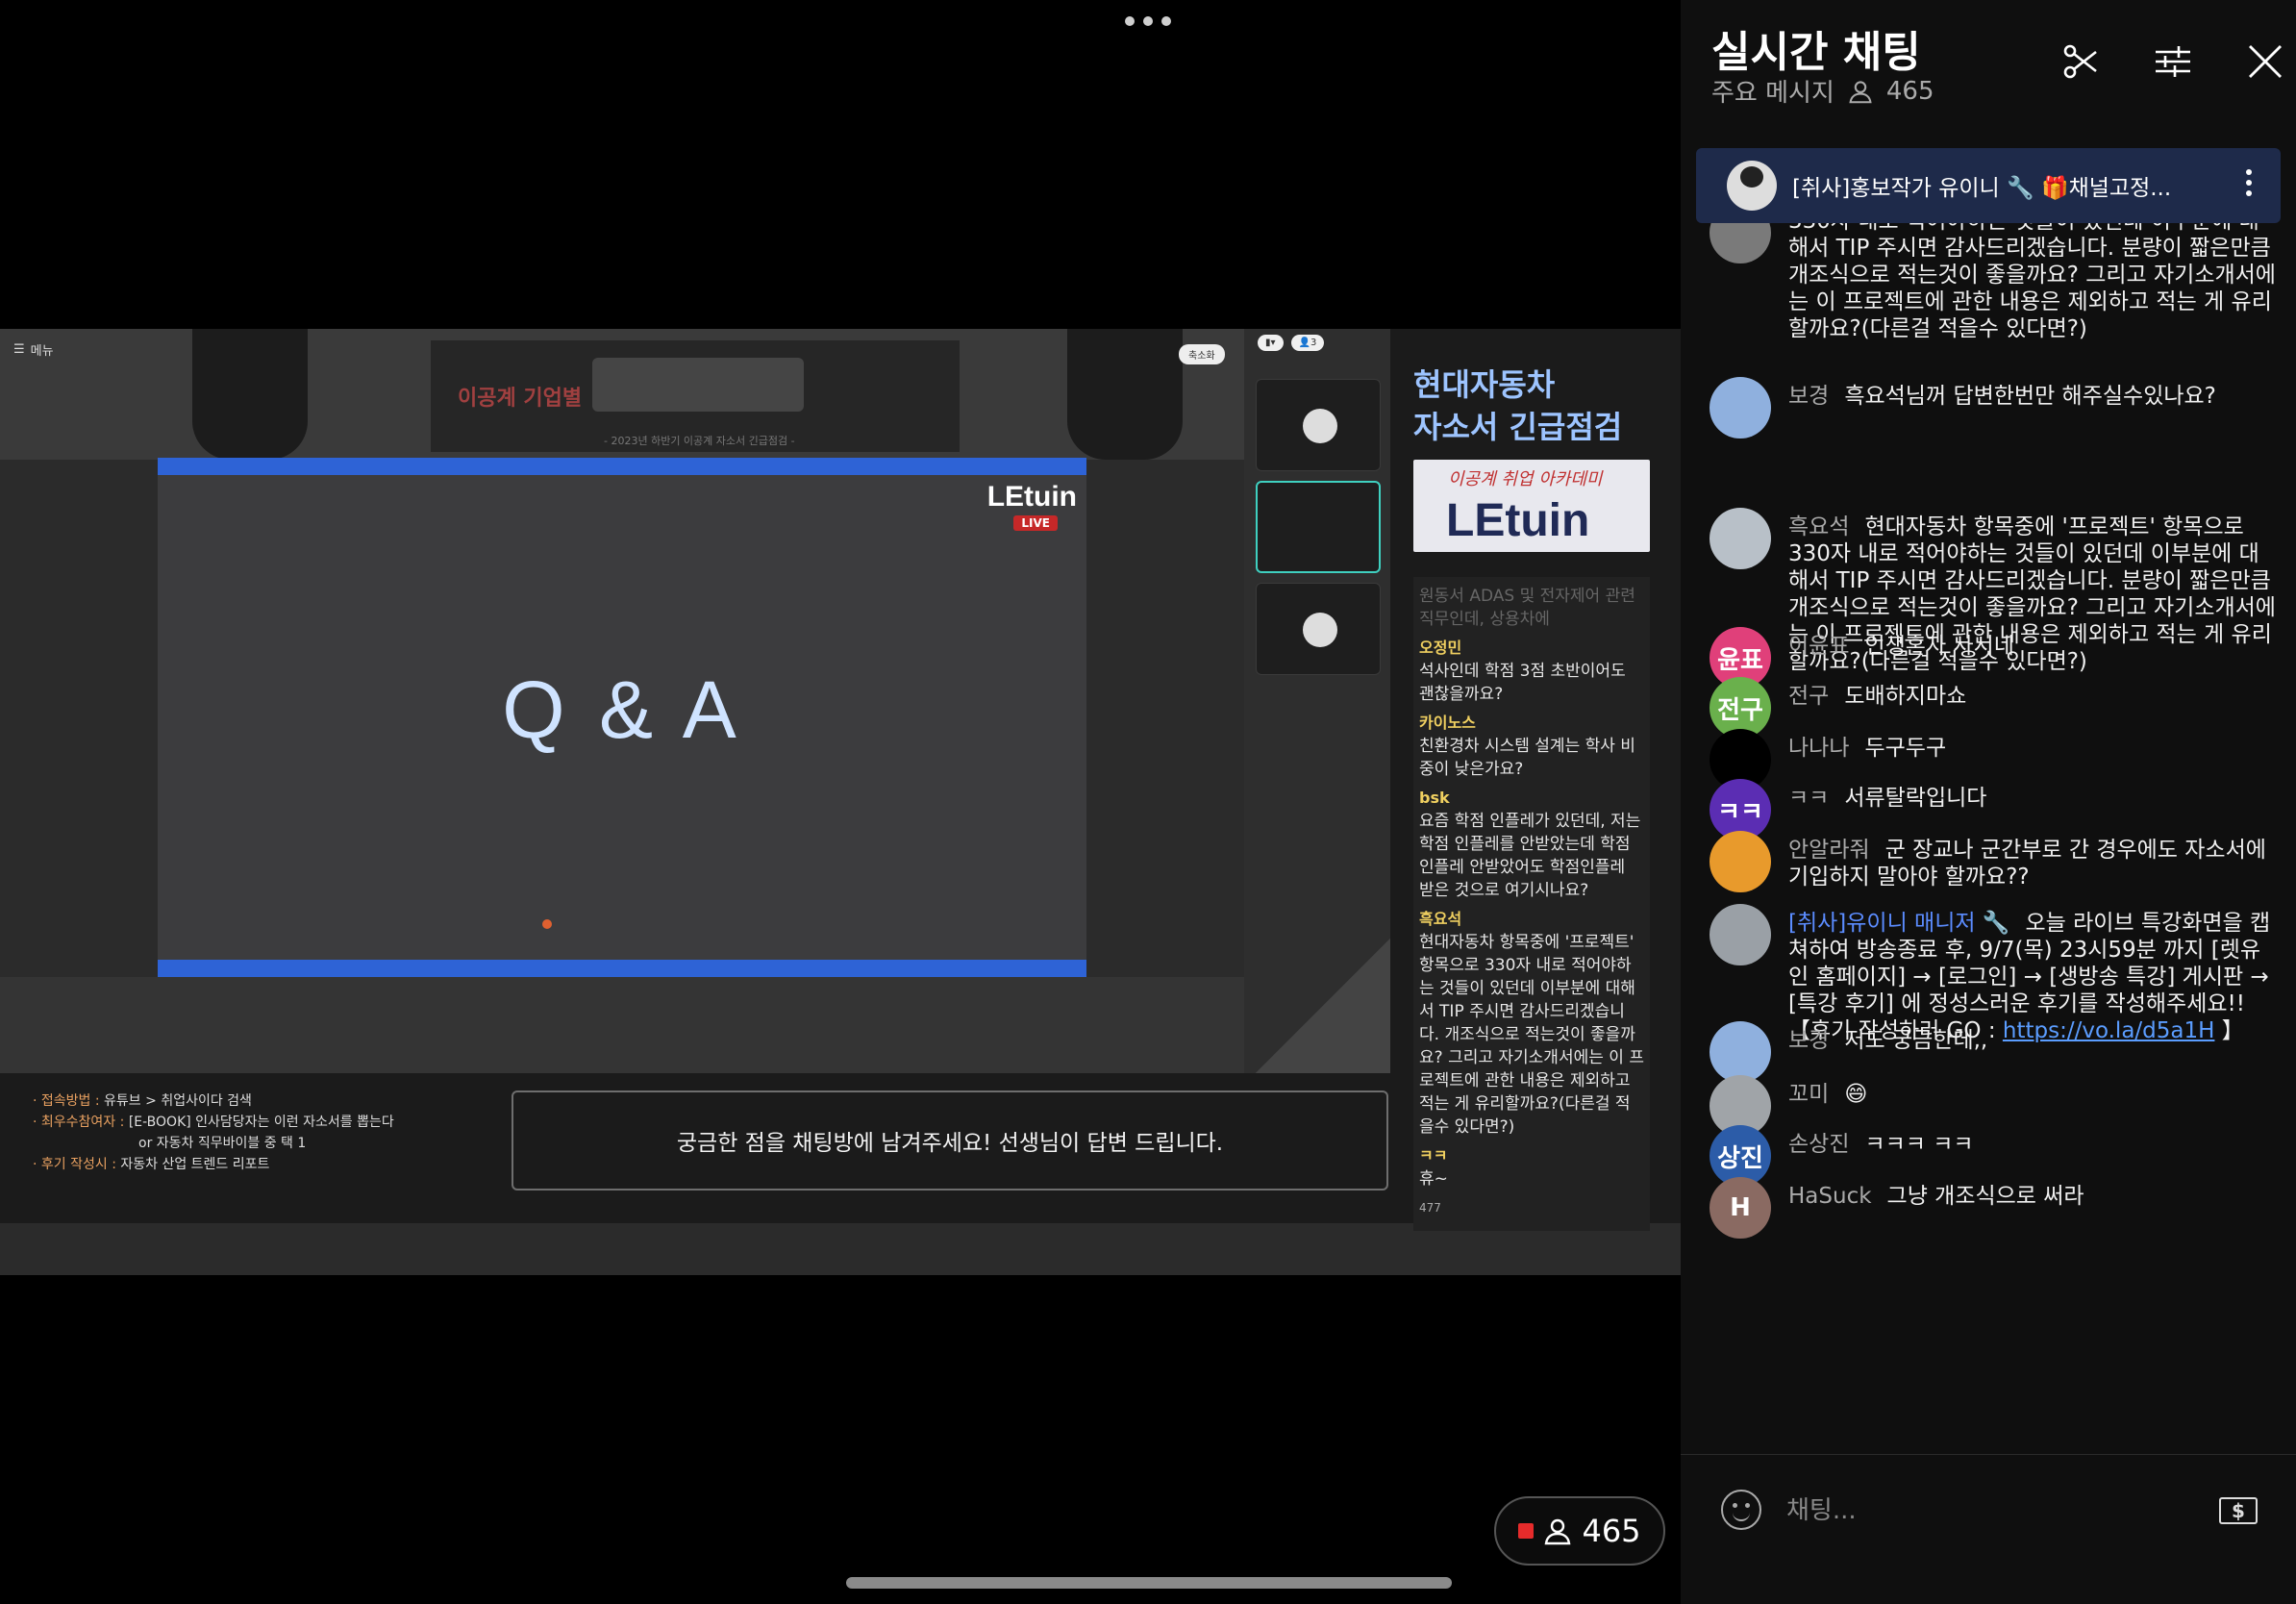  I want to click on embedded-chat-text: 석사인데 학점 3점 초반이어도 괜찮을까요?, so click(1522, 683).